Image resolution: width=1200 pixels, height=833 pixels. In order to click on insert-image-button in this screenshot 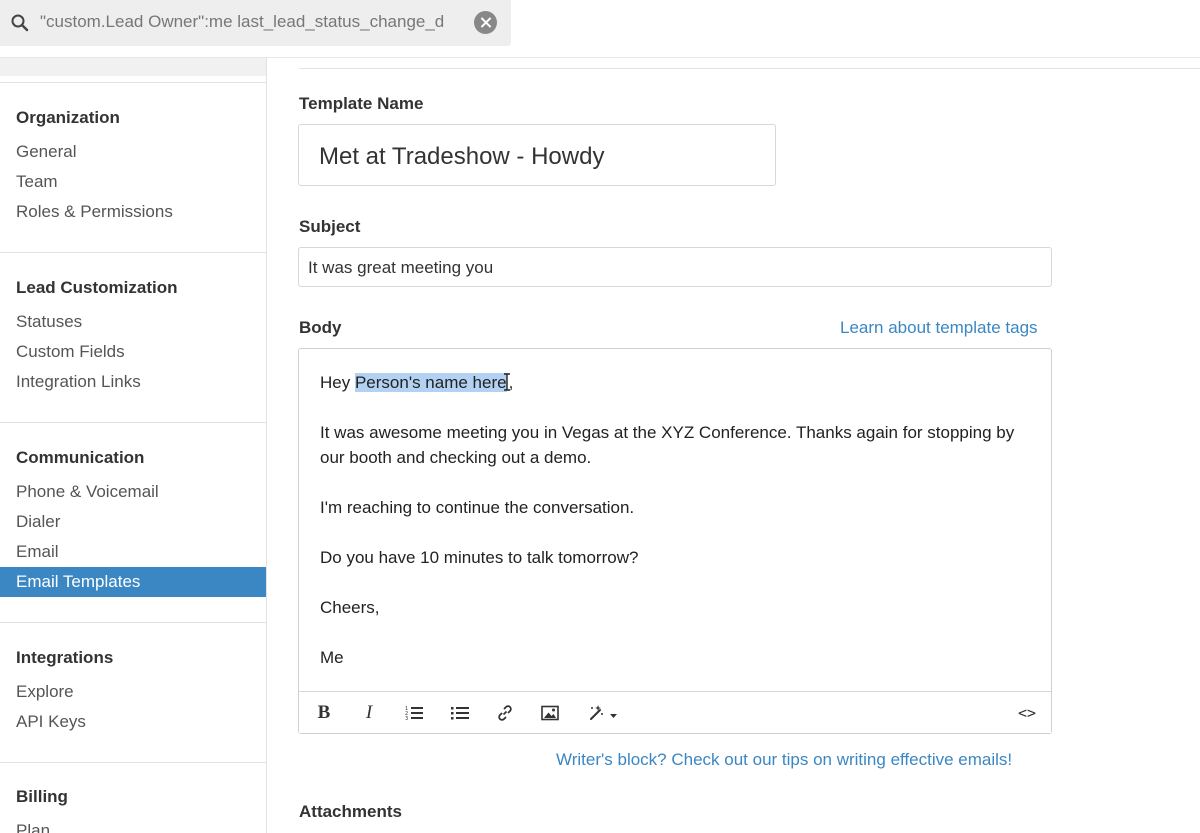, I will do `click(550, 713)`.